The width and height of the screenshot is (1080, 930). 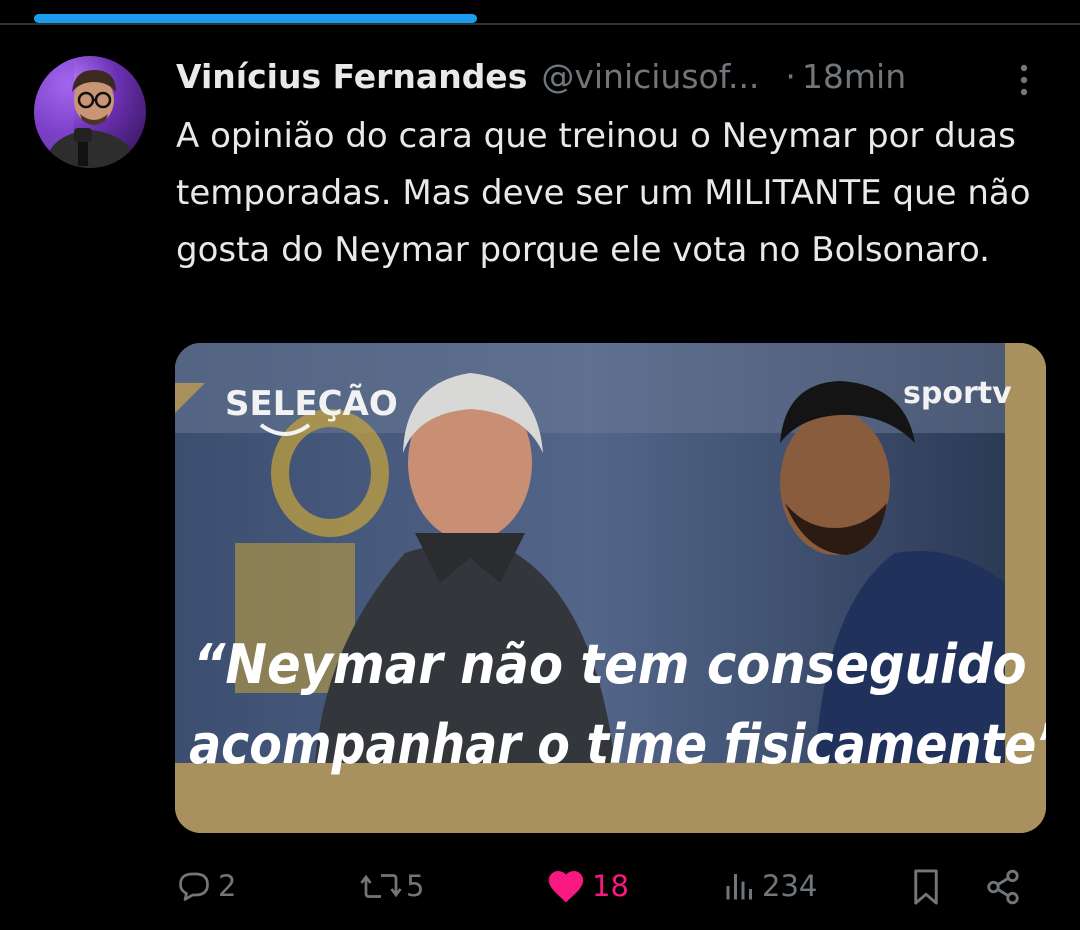 I want to click on like-count: 18, so click(x=610, y=886).